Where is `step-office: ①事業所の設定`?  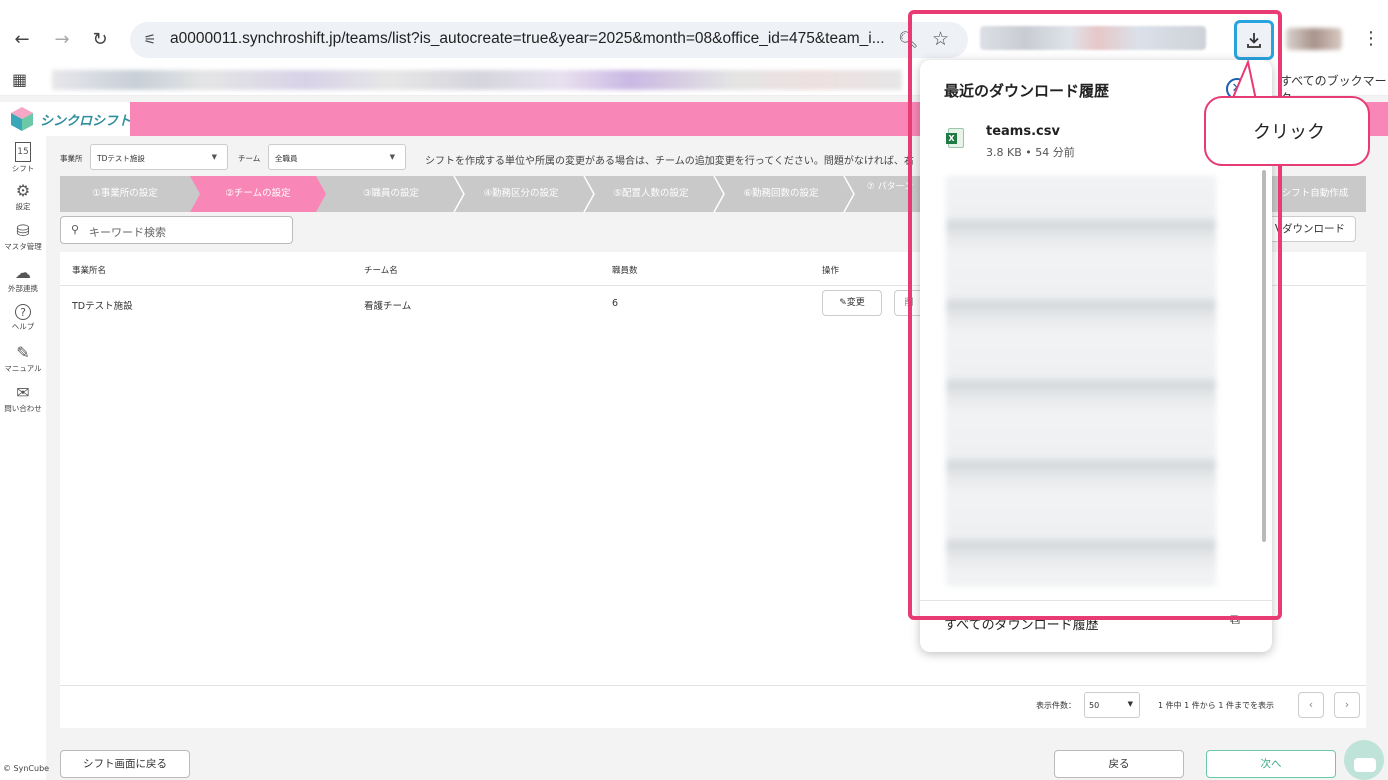
step-office: ①事業所の設定 is located at coordinates (125, 194).